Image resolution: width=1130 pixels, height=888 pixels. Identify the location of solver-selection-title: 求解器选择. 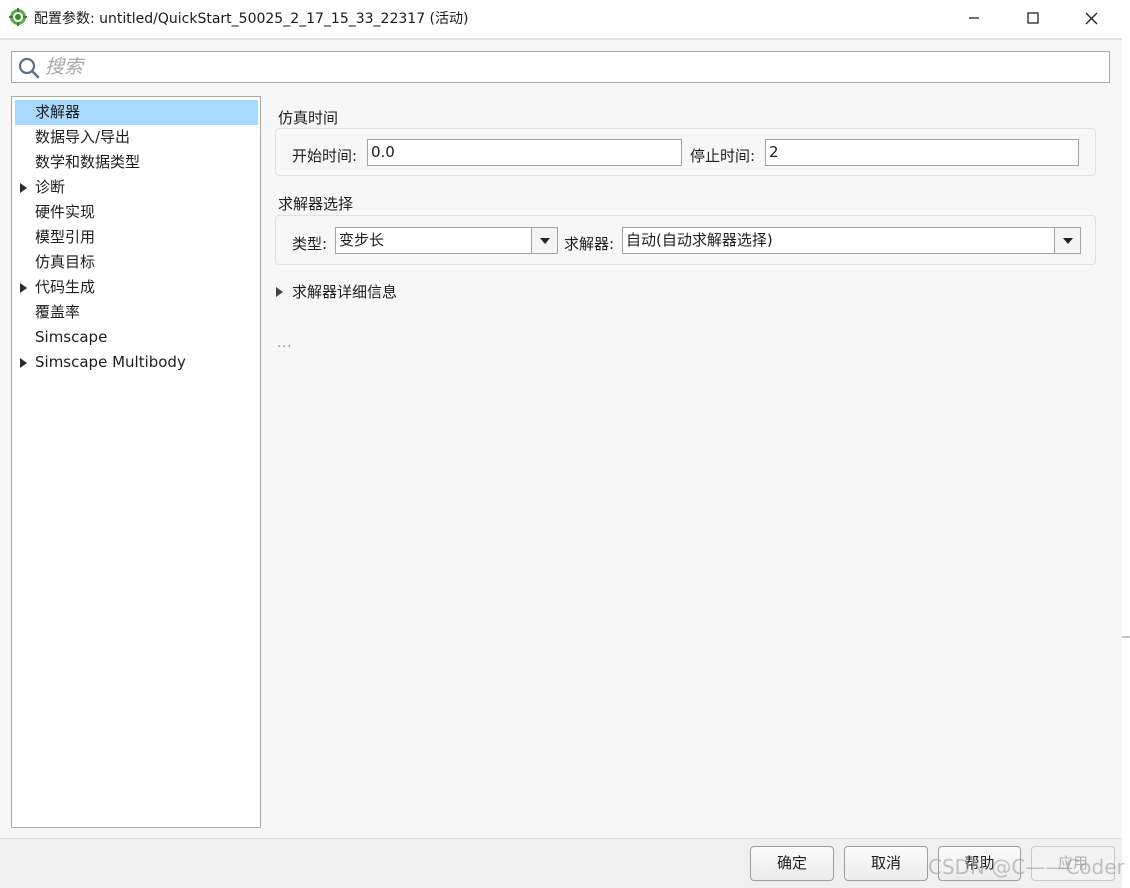
(316, 204).